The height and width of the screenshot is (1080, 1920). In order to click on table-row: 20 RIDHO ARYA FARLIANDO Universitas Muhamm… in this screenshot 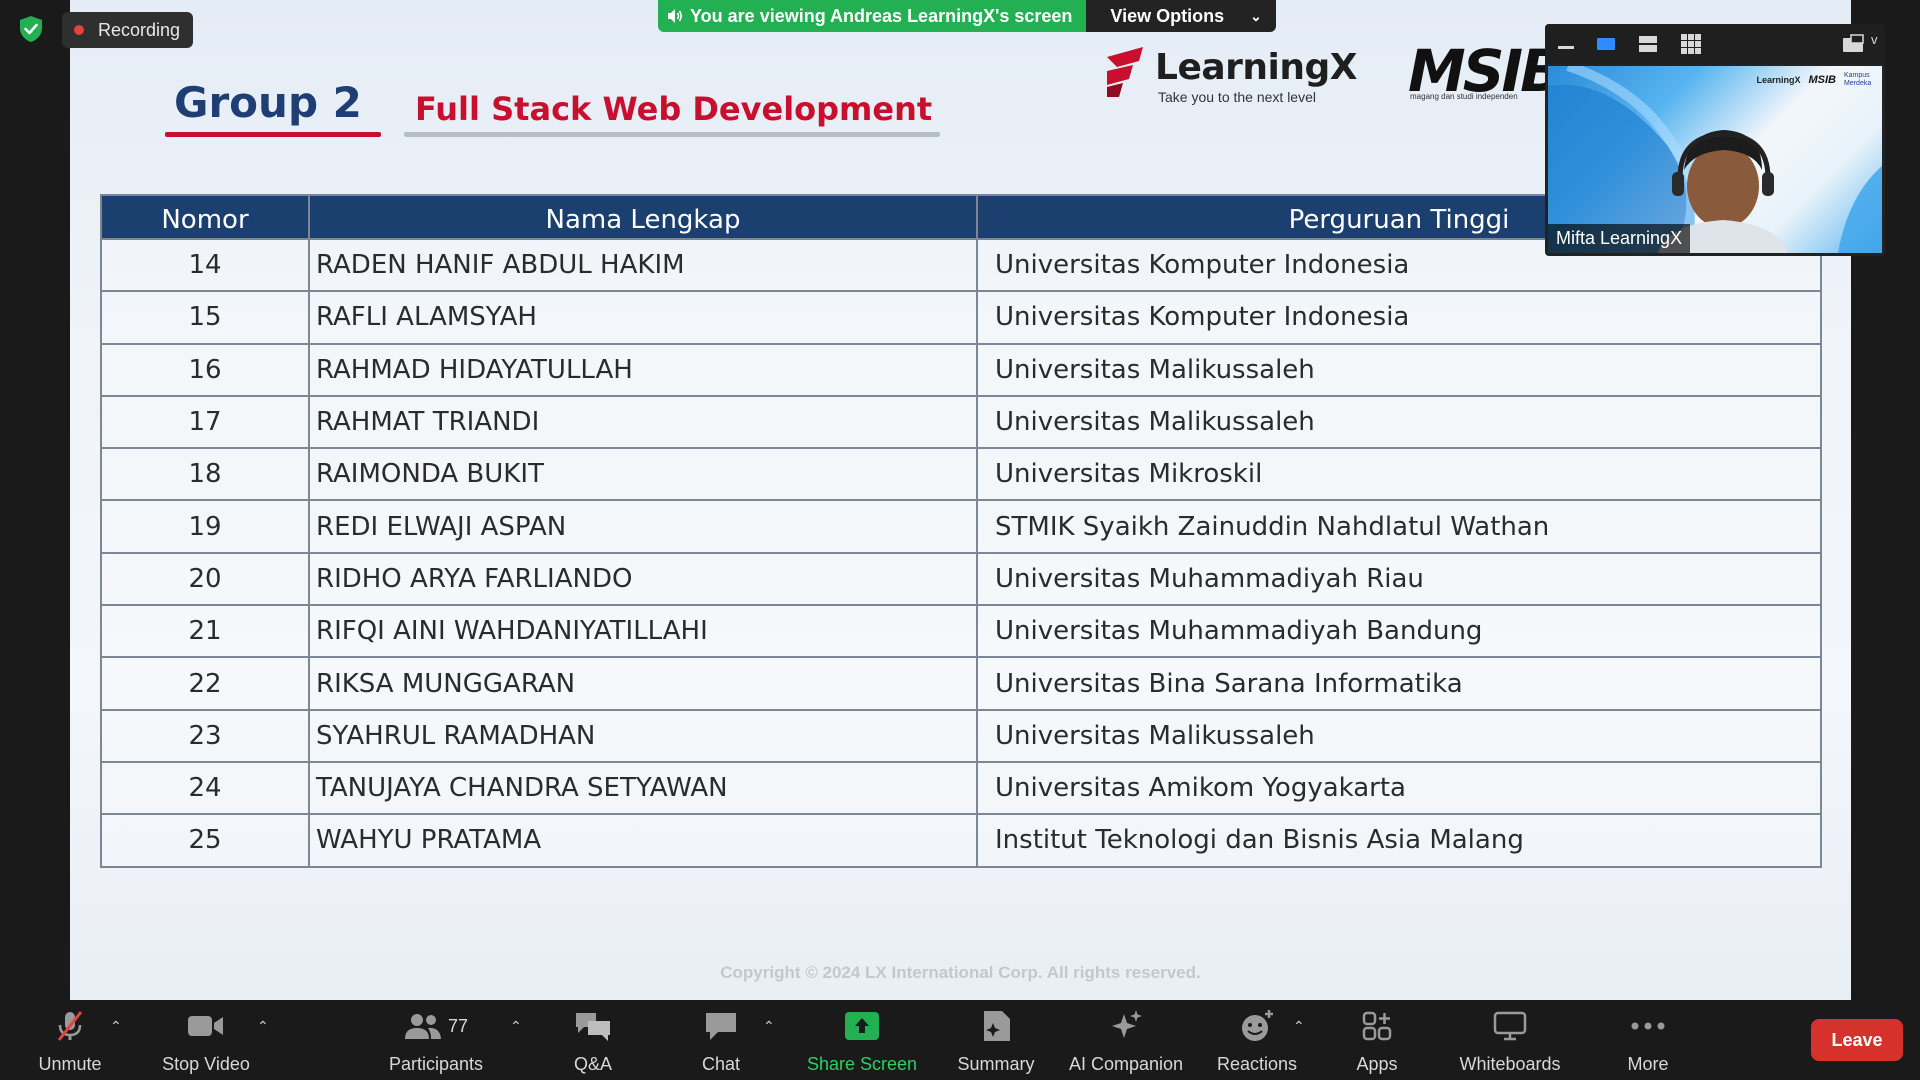, I will do `click(961, 579)`.